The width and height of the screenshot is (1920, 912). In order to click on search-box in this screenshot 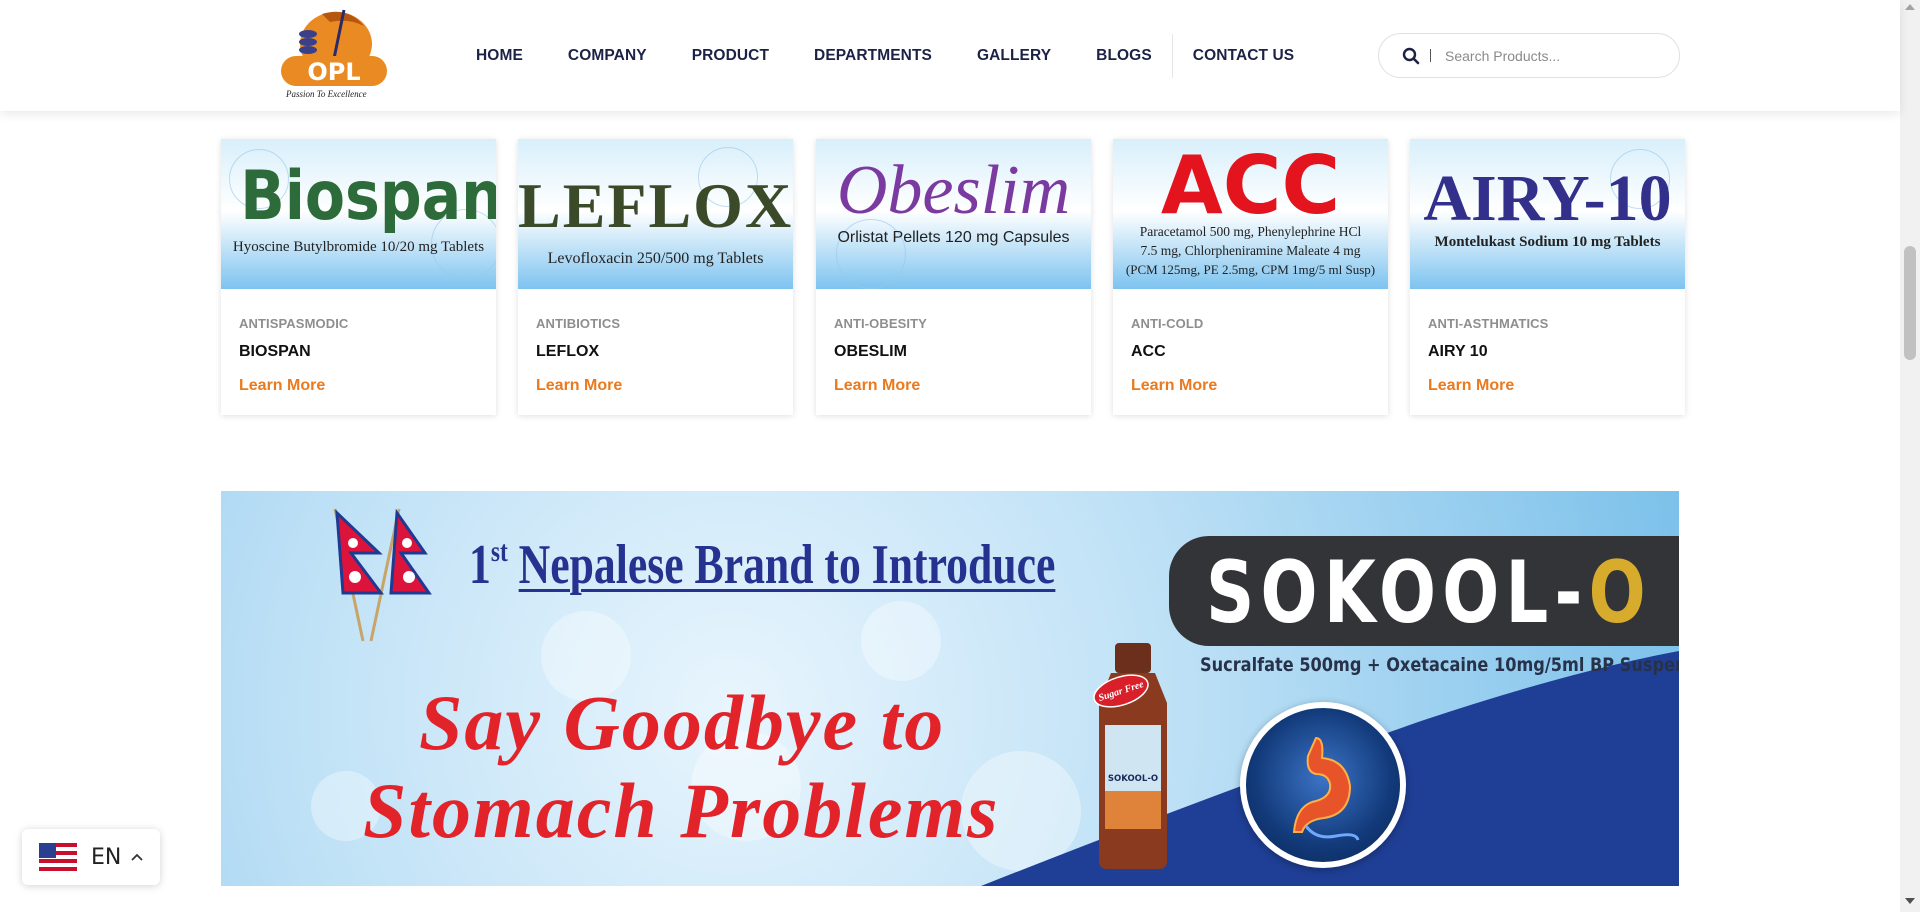, I will do `click(1529, 55)`.